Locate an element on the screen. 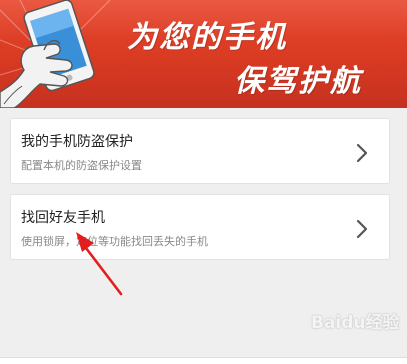  slogan-line-2: 保驾护航 is located at coordinates (298, 81).